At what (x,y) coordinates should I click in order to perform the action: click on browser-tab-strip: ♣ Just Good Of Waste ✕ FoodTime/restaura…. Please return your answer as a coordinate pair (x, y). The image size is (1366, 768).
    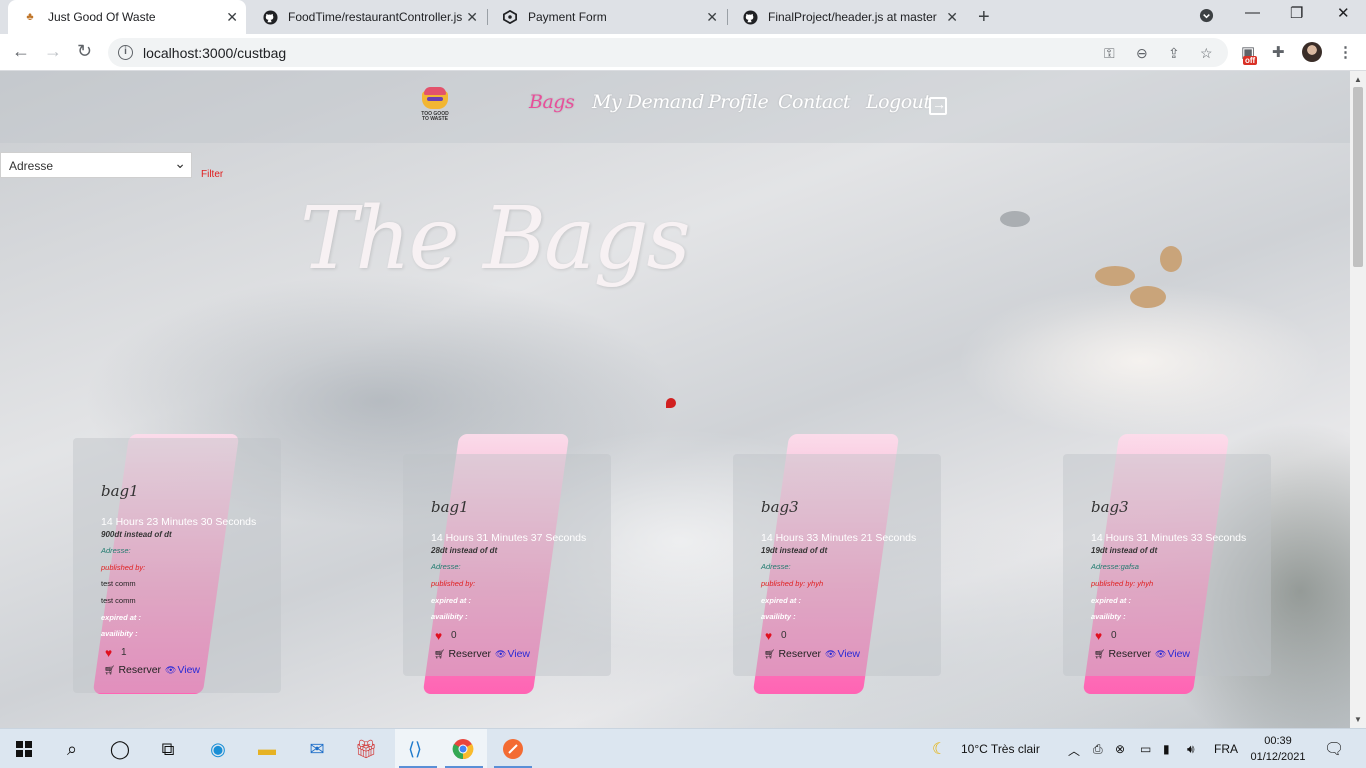
    Looking at the image, I should click on (683, 17).